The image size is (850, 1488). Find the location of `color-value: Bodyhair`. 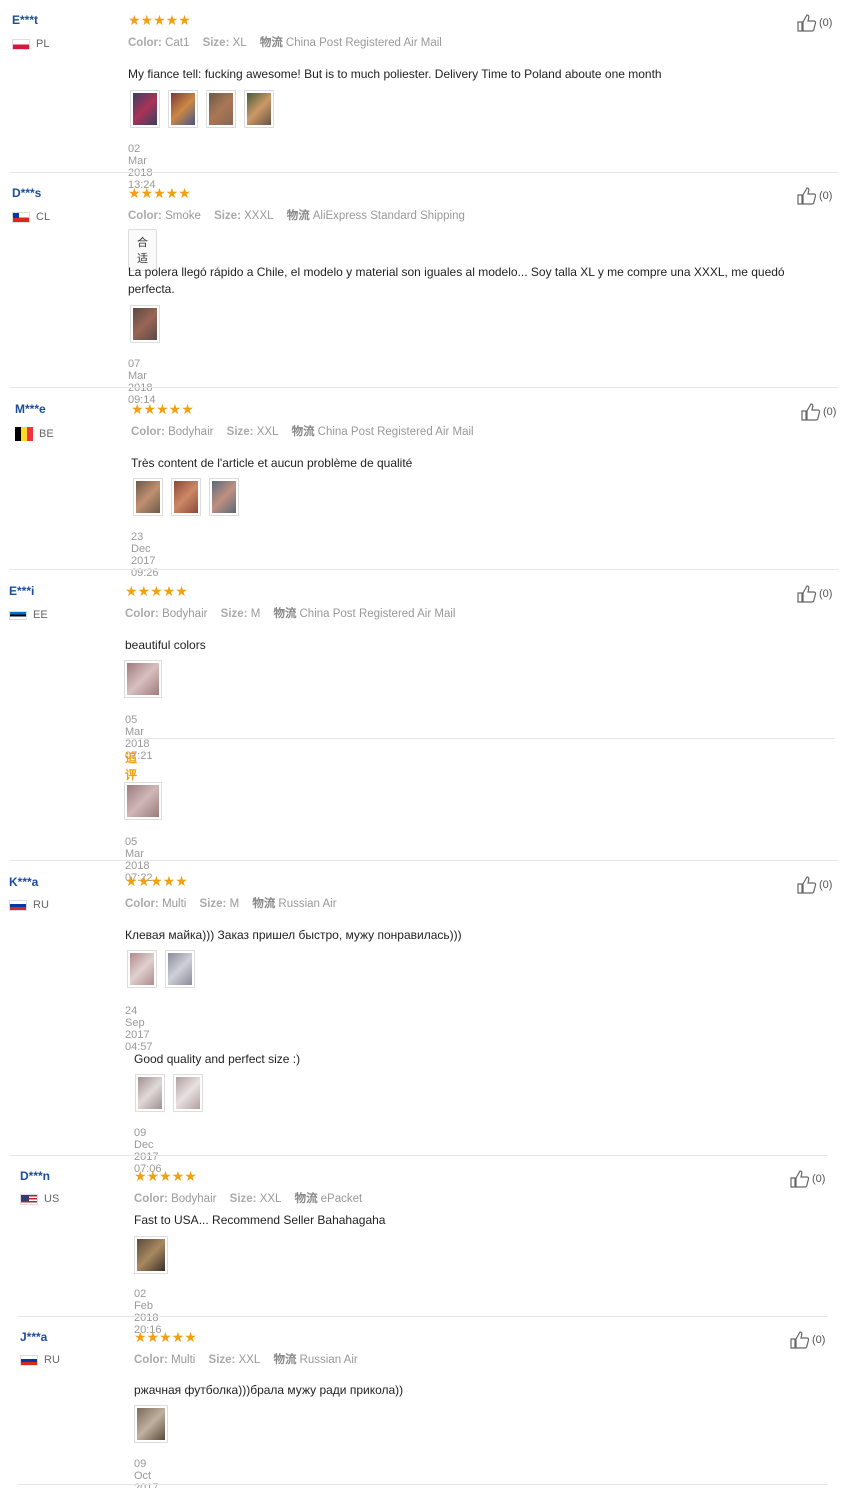

color-value: Bodyhair is located at coordinates (191, 432).